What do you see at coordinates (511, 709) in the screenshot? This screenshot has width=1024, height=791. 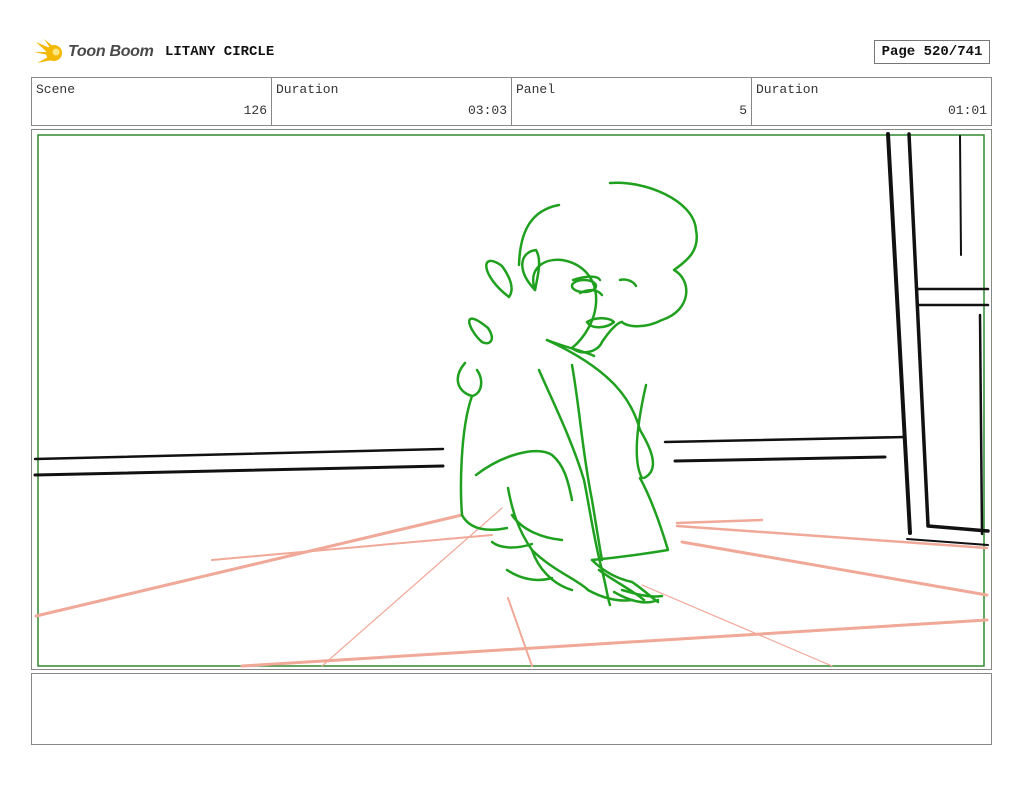 I see `panel-notes` at bounding box center [511, 709].